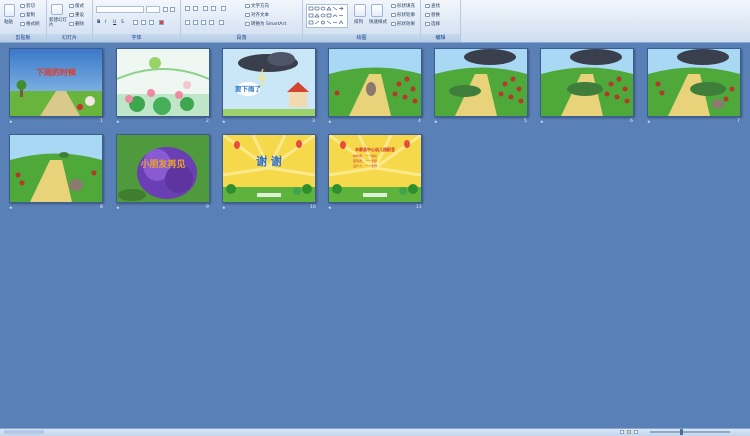  Describe the element at coordinates (205, 8) in the screenshot. I see `decrease-indent-icon` at that location.